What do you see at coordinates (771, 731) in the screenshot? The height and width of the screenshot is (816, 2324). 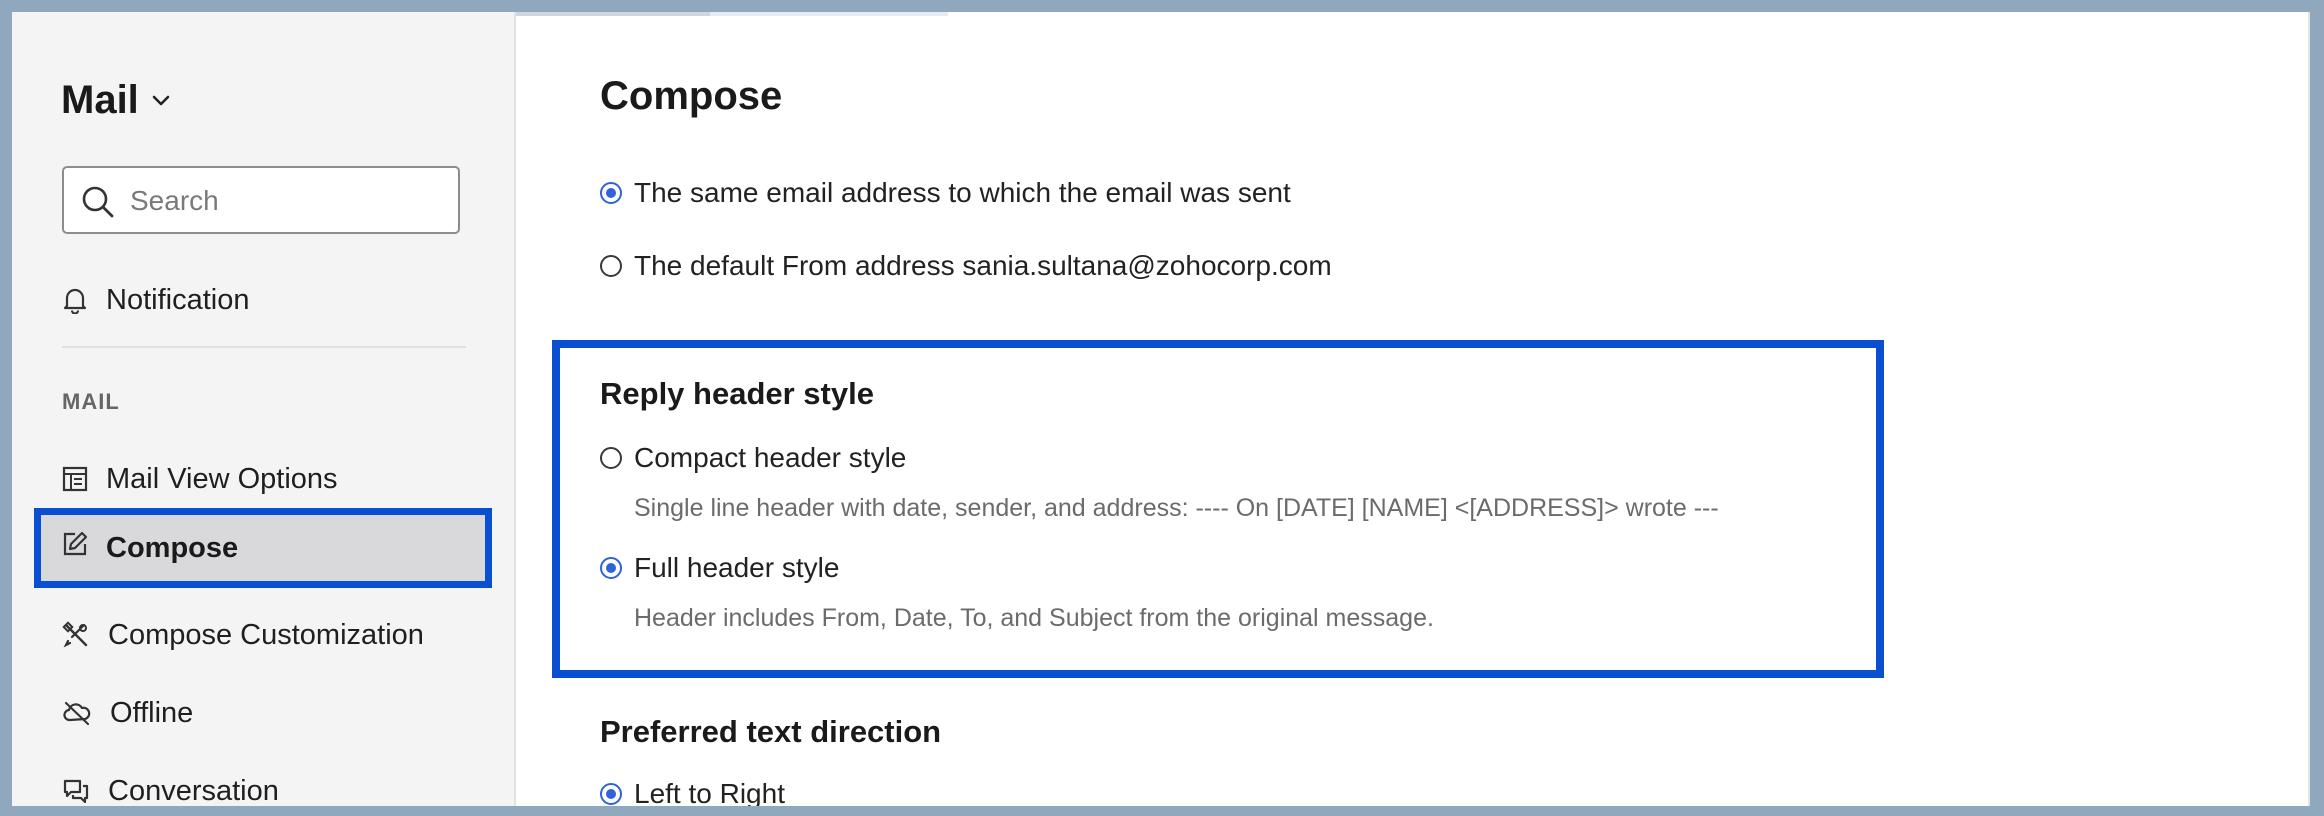 I see `text-direction-title: Preferred text direction` at bounding box center [771, 731].